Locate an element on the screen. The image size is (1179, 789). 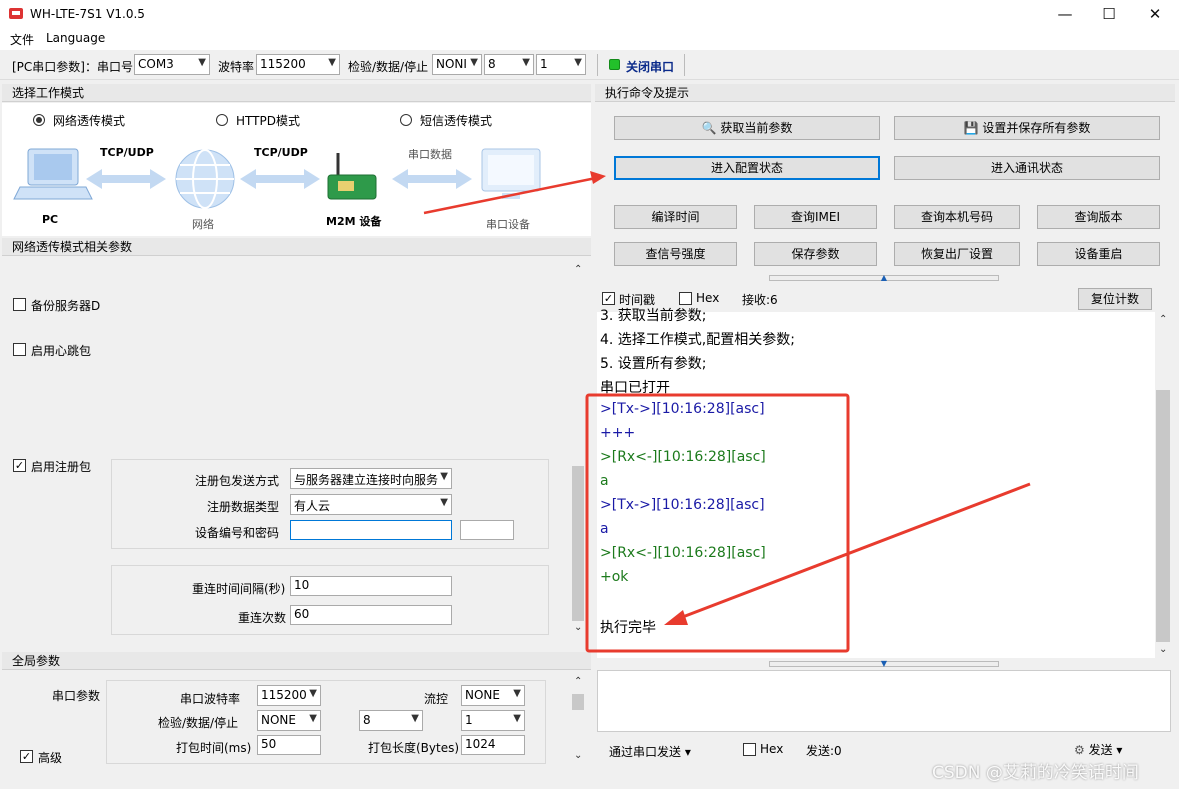
maximize-button: ☐ is located at coordinates (1109, 15).